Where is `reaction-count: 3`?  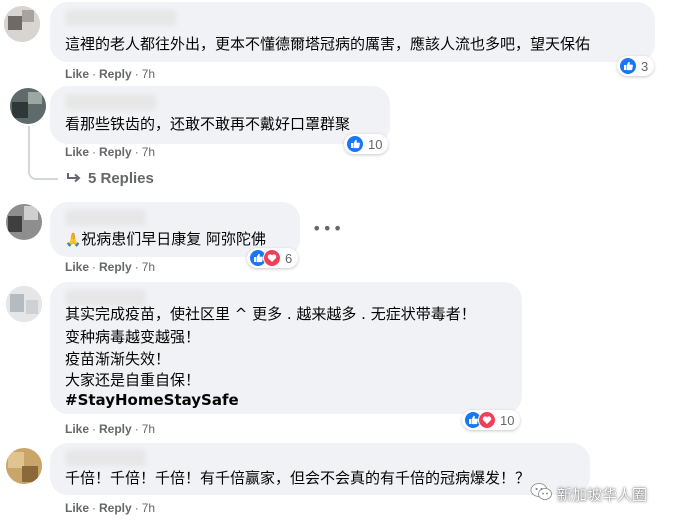 reaction-count: 3 is located at coordinates (645, 66).